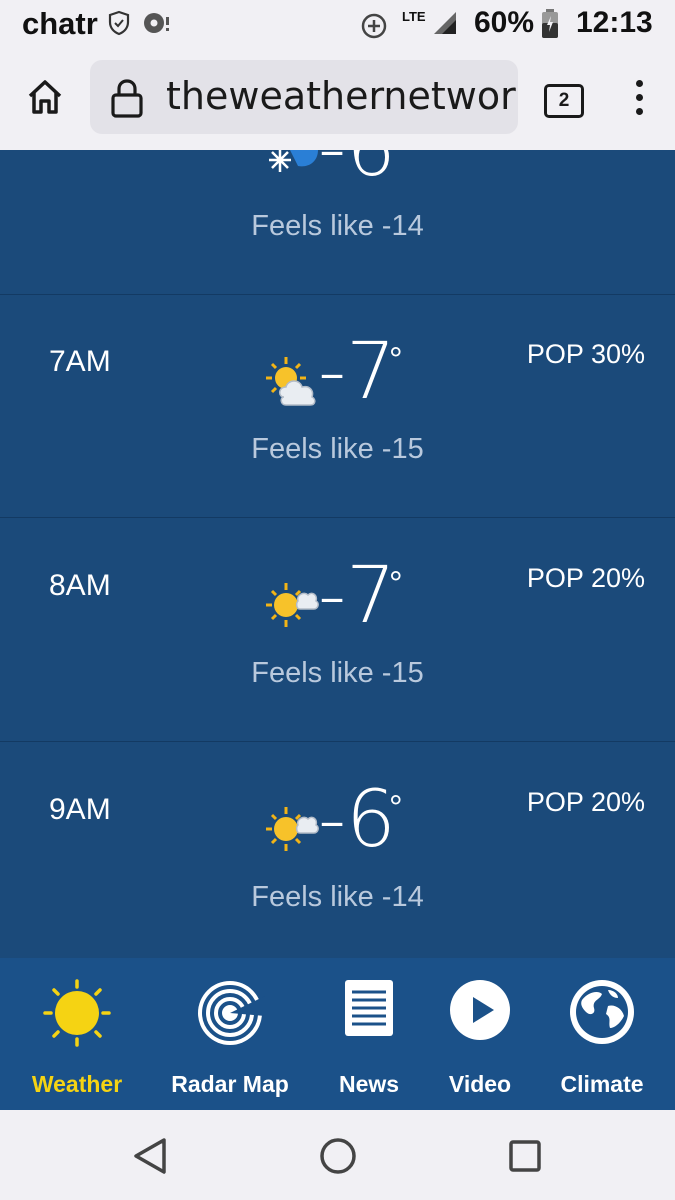  I want to click on network-type: LTE, so click(414, 16).